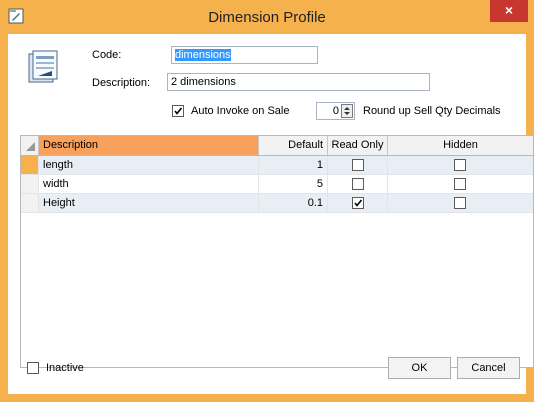 The image size is (534, 402). I want to click on profile-form-icon, so click(44, 67).